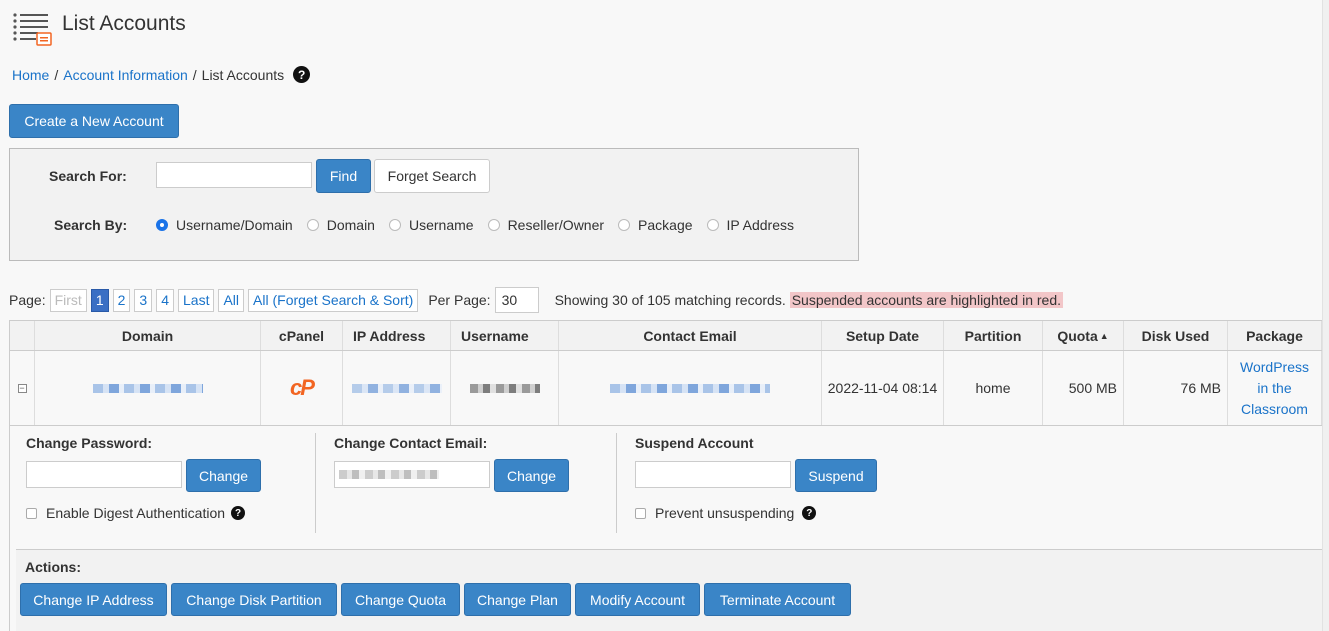 The image size is (1329, 631). What do you see at coordinates (883, 388) in the screenshot?
I see `row-setup-date: 2022-11-04 08:14` at bounding box center [883, 388].